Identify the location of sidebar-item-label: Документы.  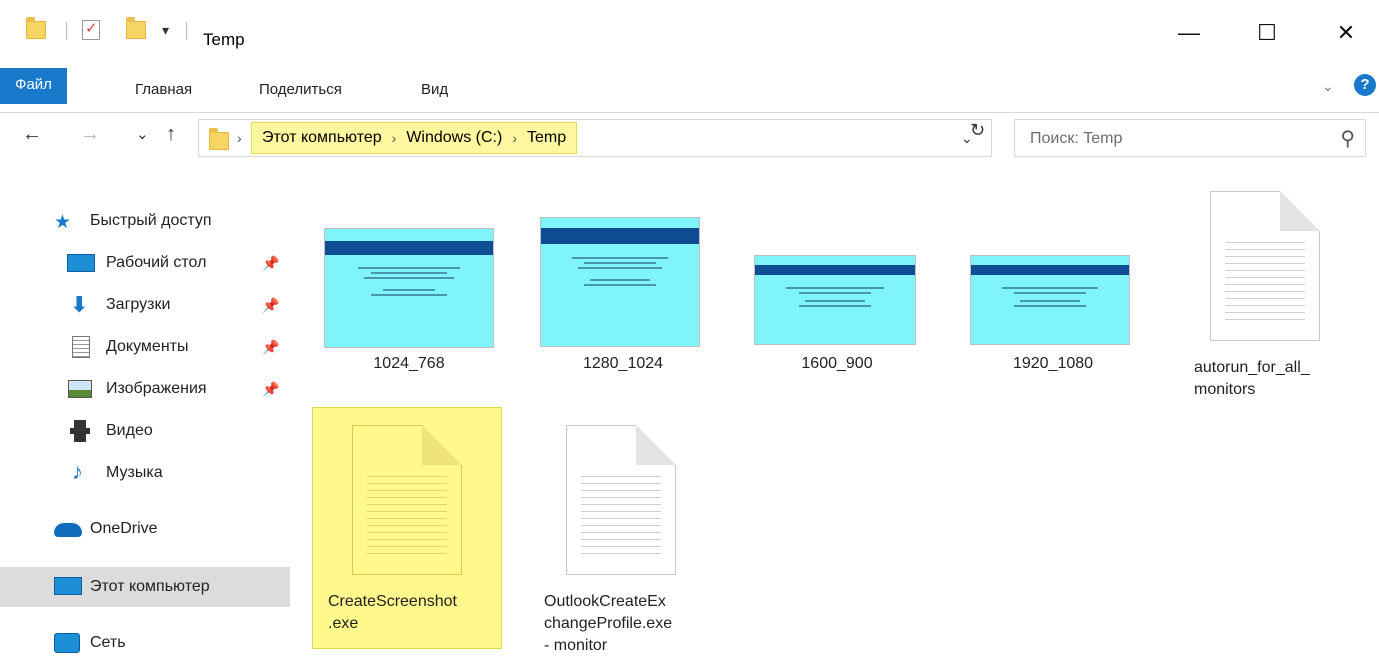
(147, 346).